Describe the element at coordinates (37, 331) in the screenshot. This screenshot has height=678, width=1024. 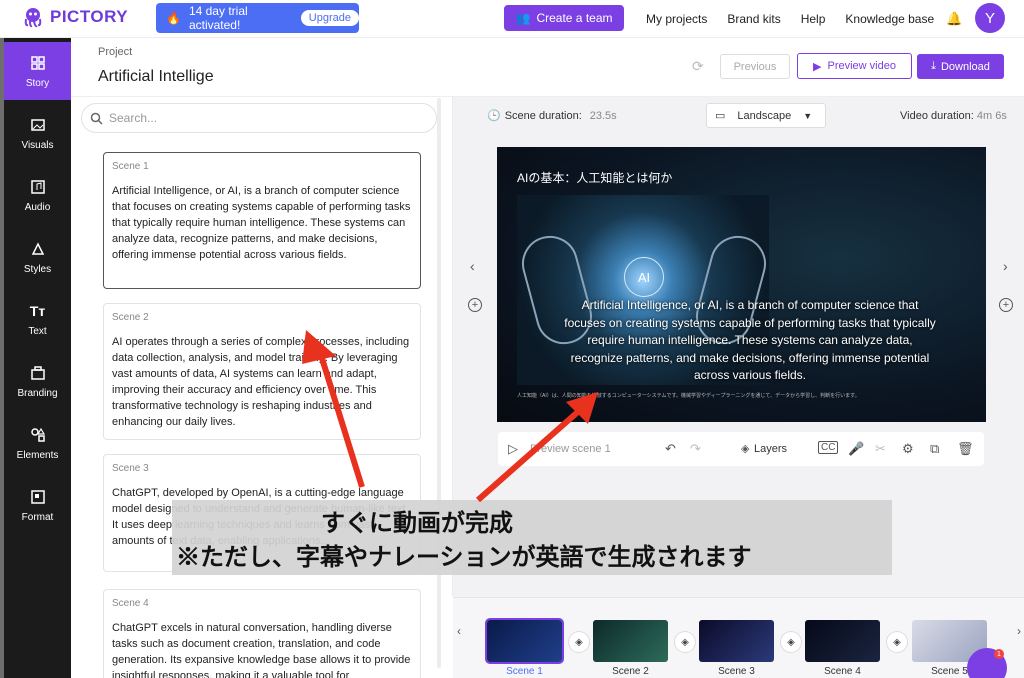
I see `sidebar-item-label: Text` at that location.